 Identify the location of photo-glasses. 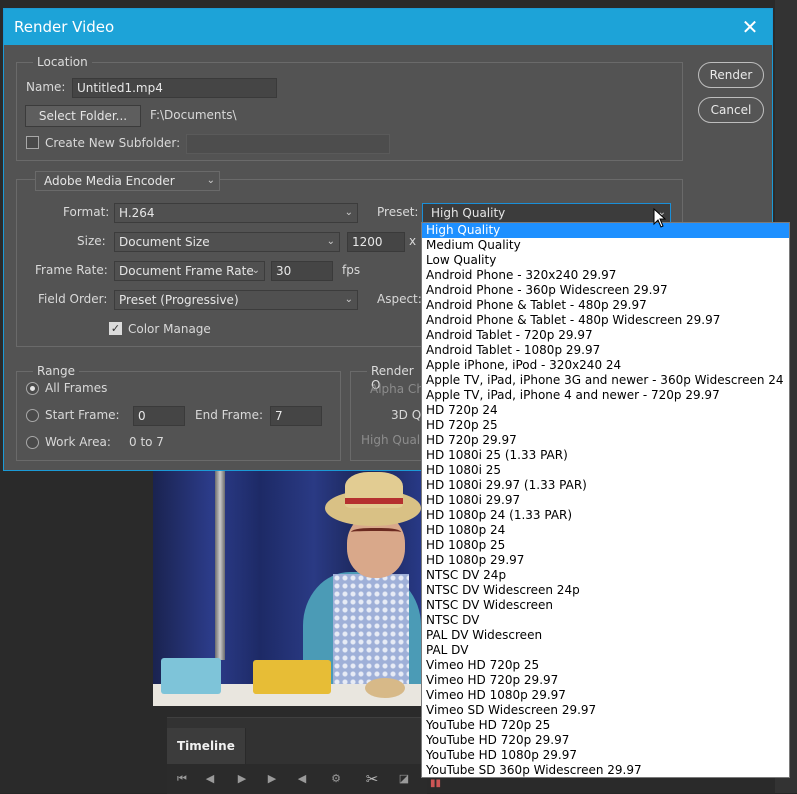
(376, 533).